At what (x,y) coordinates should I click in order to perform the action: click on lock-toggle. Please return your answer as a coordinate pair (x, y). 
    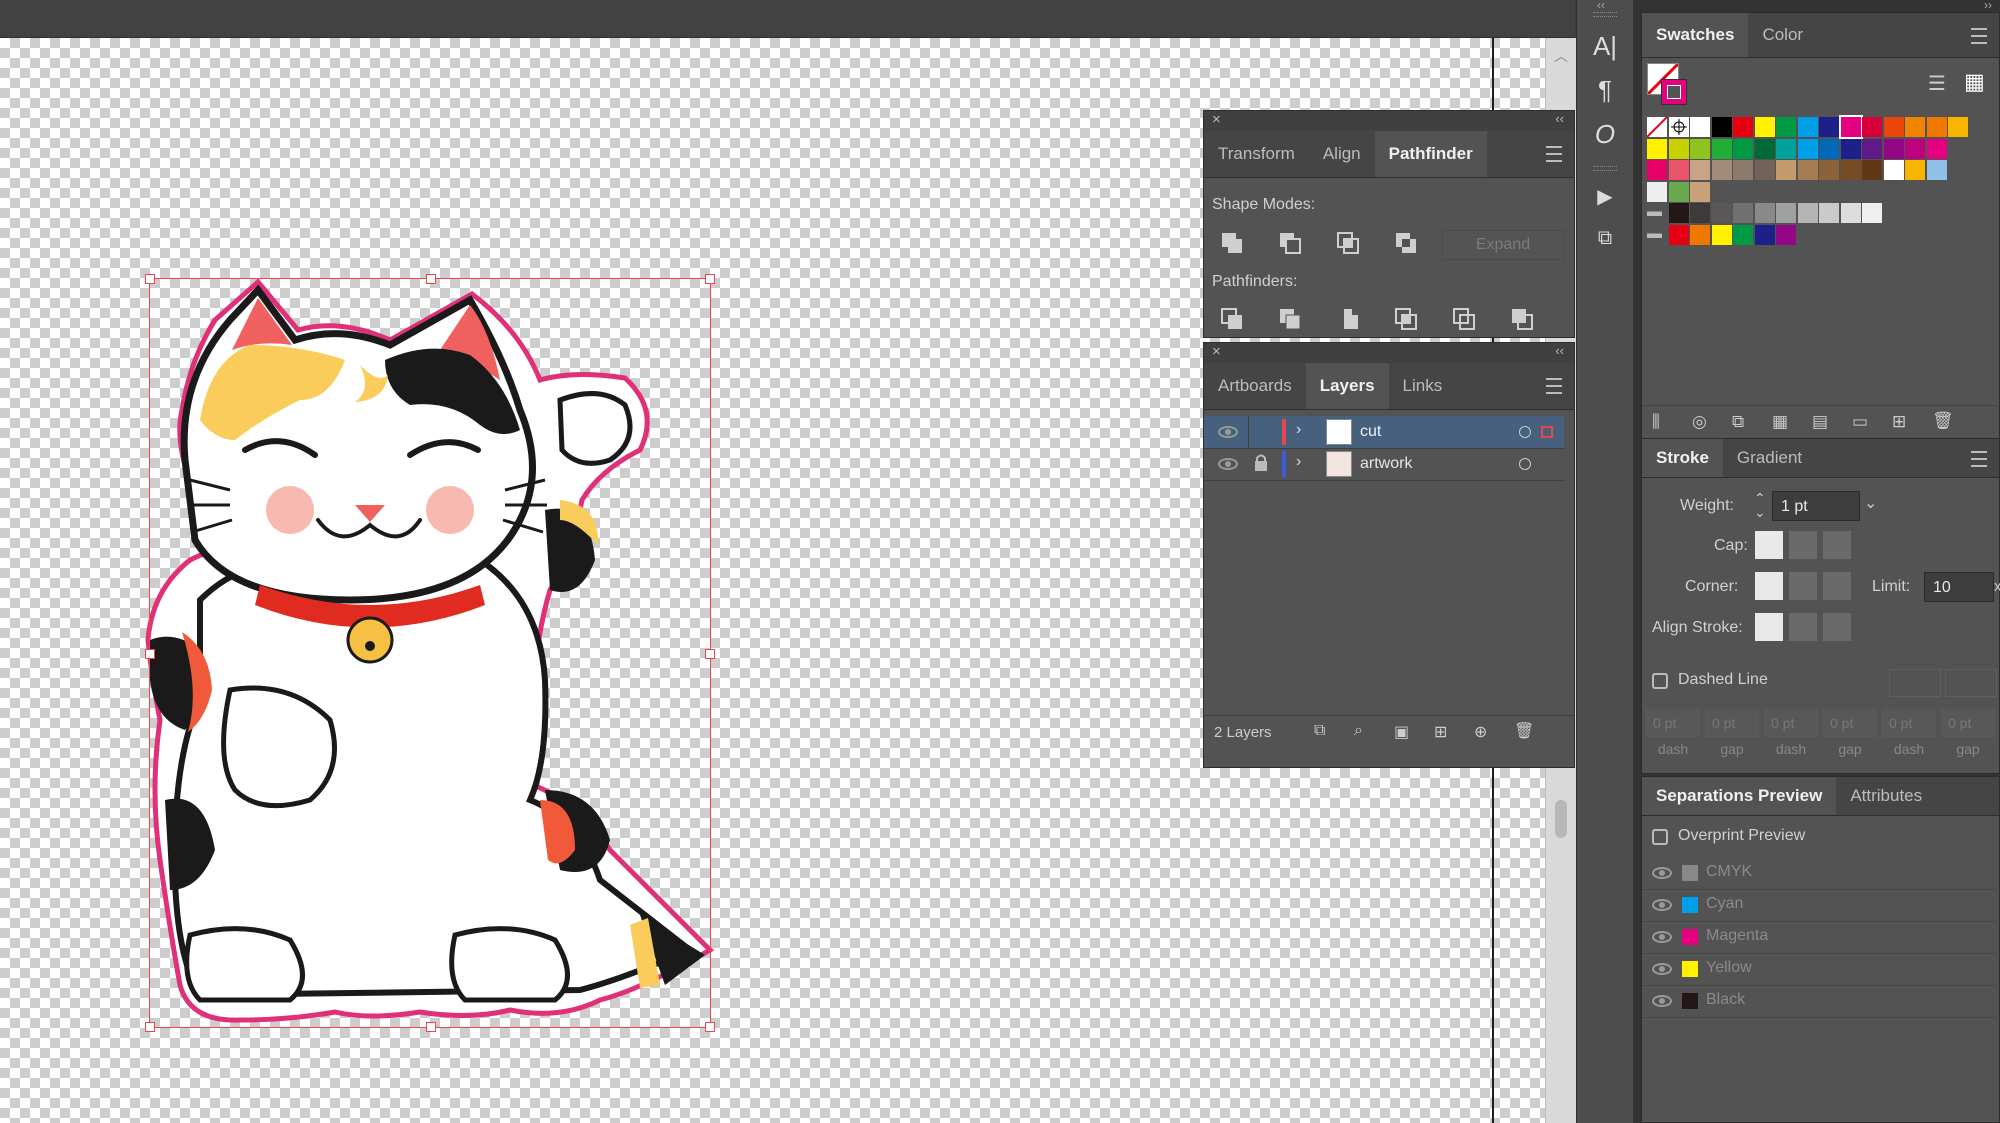
    Looking at the image, I should click on (1262, 432).